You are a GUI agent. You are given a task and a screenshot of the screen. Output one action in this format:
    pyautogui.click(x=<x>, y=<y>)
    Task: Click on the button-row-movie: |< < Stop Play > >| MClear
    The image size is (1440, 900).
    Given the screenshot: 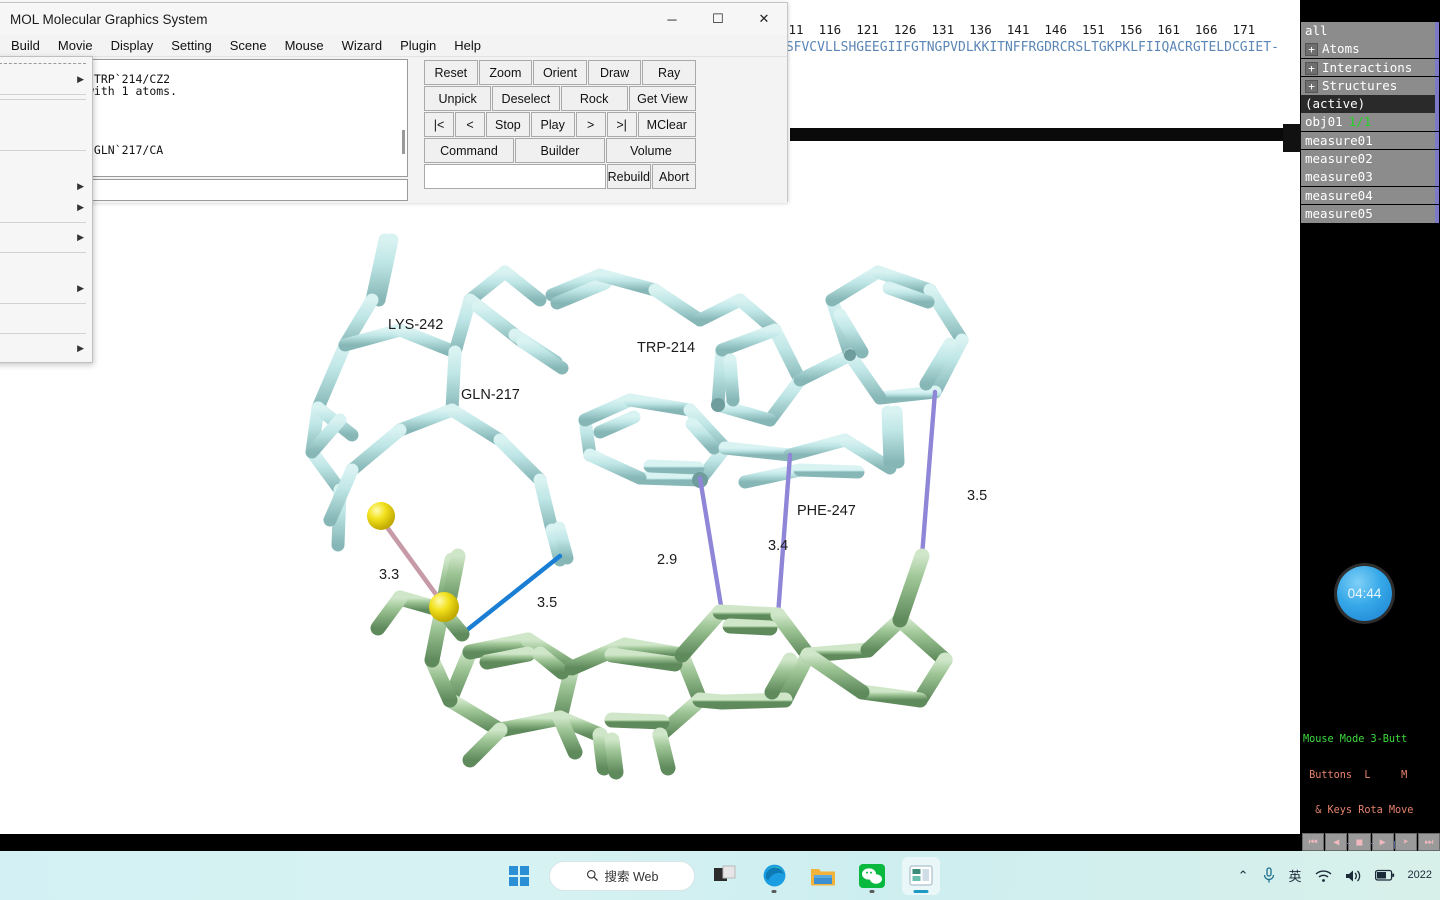 What is the action you would take?
    pyautogui.click(x=560, y=124)
    